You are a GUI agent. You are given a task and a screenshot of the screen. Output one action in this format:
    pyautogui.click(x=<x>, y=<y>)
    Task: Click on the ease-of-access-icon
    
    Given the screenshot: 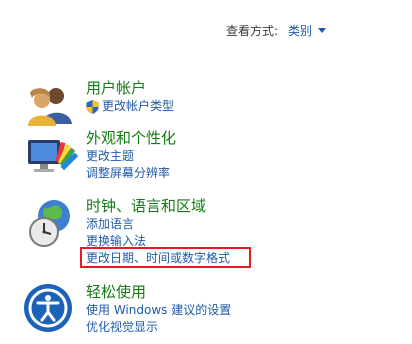 What is the action you would take?
    pyautogui.click(x=50, y=310)
    